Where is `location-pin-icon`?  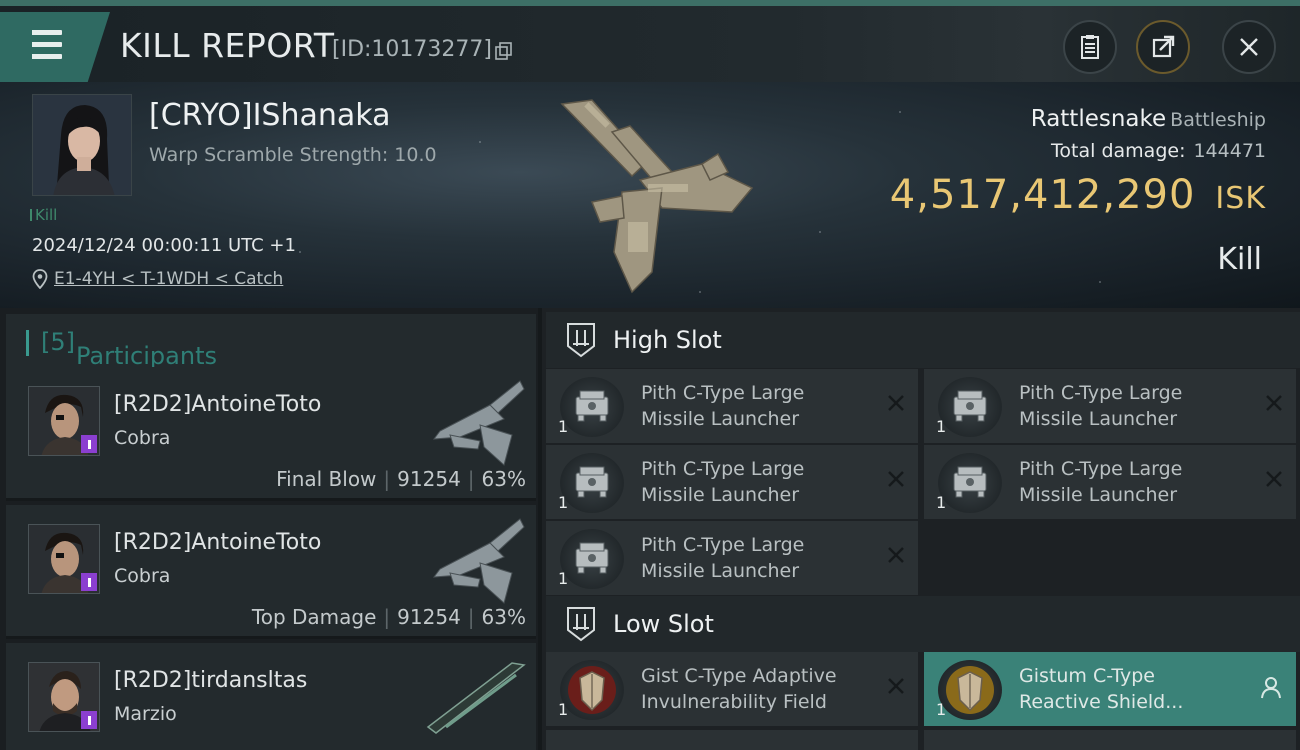
location-pin-icon is located at coordinates (40, 279).